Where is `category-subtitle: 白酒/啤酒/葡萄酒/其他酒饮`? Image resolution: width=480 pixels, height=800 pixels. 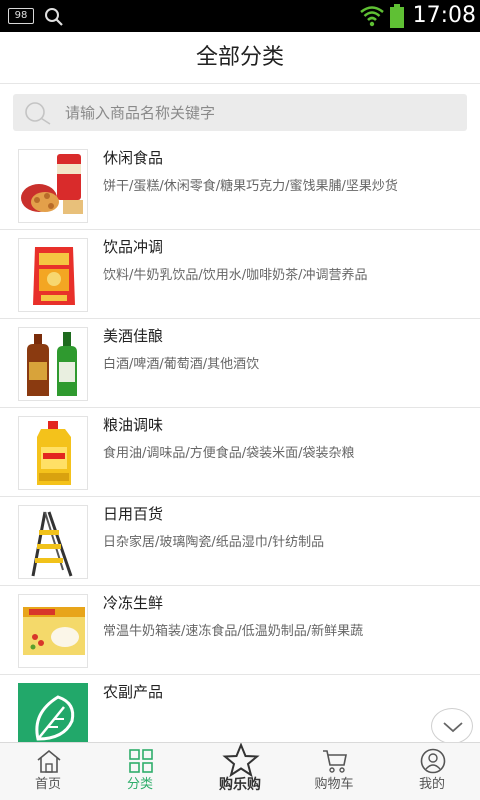
category-subtitle: 白酒/啤酒/葡萄酒/其他酒饮 is located at coordinates (181, 364).